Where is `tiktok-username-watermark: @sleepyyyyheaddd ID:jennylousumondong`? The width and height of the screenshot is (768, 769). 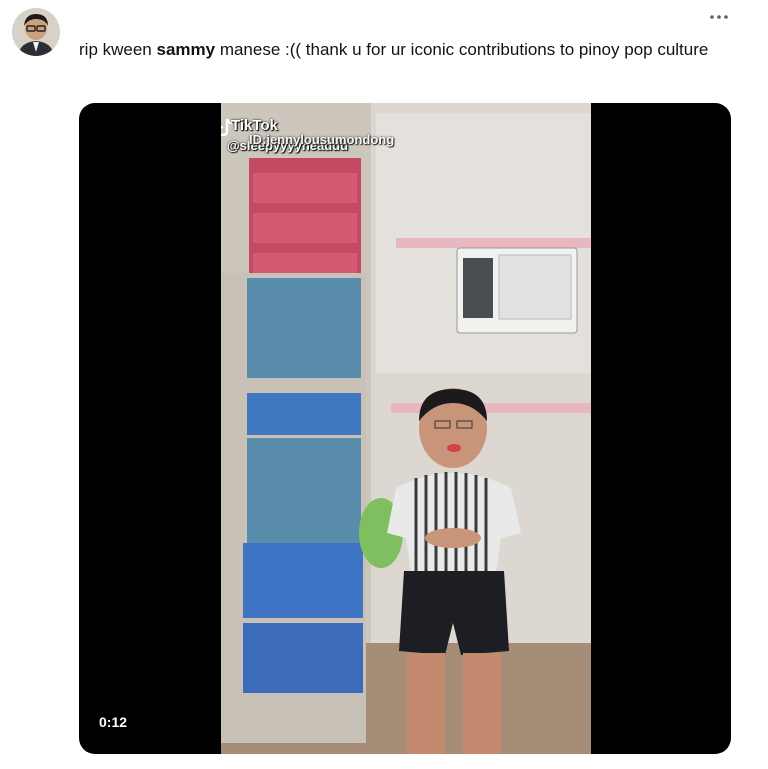
tiktok-username-watermark: @sleepyyyyheaddd ID:jennylousumondong is located at coordinates (310, 142).